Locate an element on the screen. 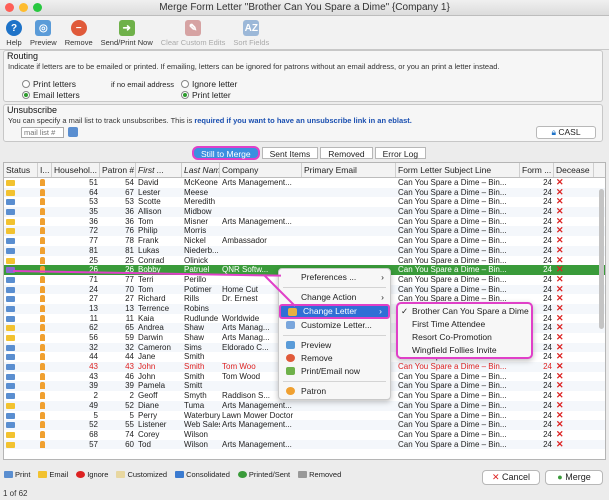 This screenshot has width=609, height=500. clear-custom-edits-button: ✎ Clear Custom Edits is located at coordinates (193, 32).